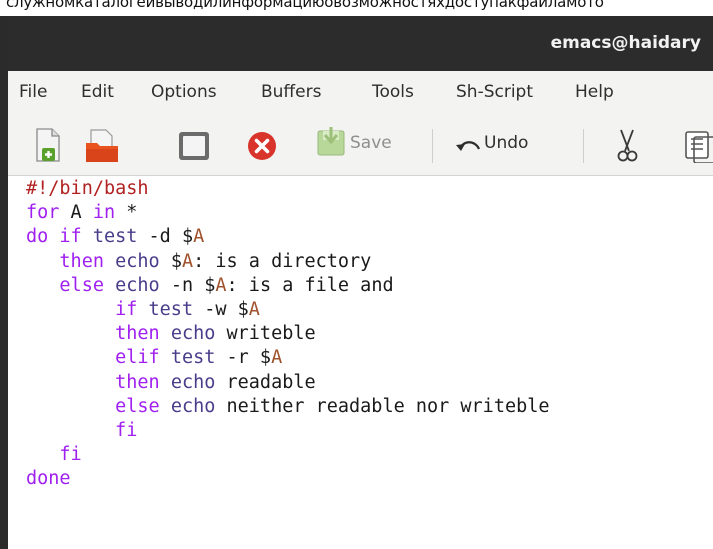 This screenshot has width=713, height=549. I want to click on open-file-button, so click(102, 145).